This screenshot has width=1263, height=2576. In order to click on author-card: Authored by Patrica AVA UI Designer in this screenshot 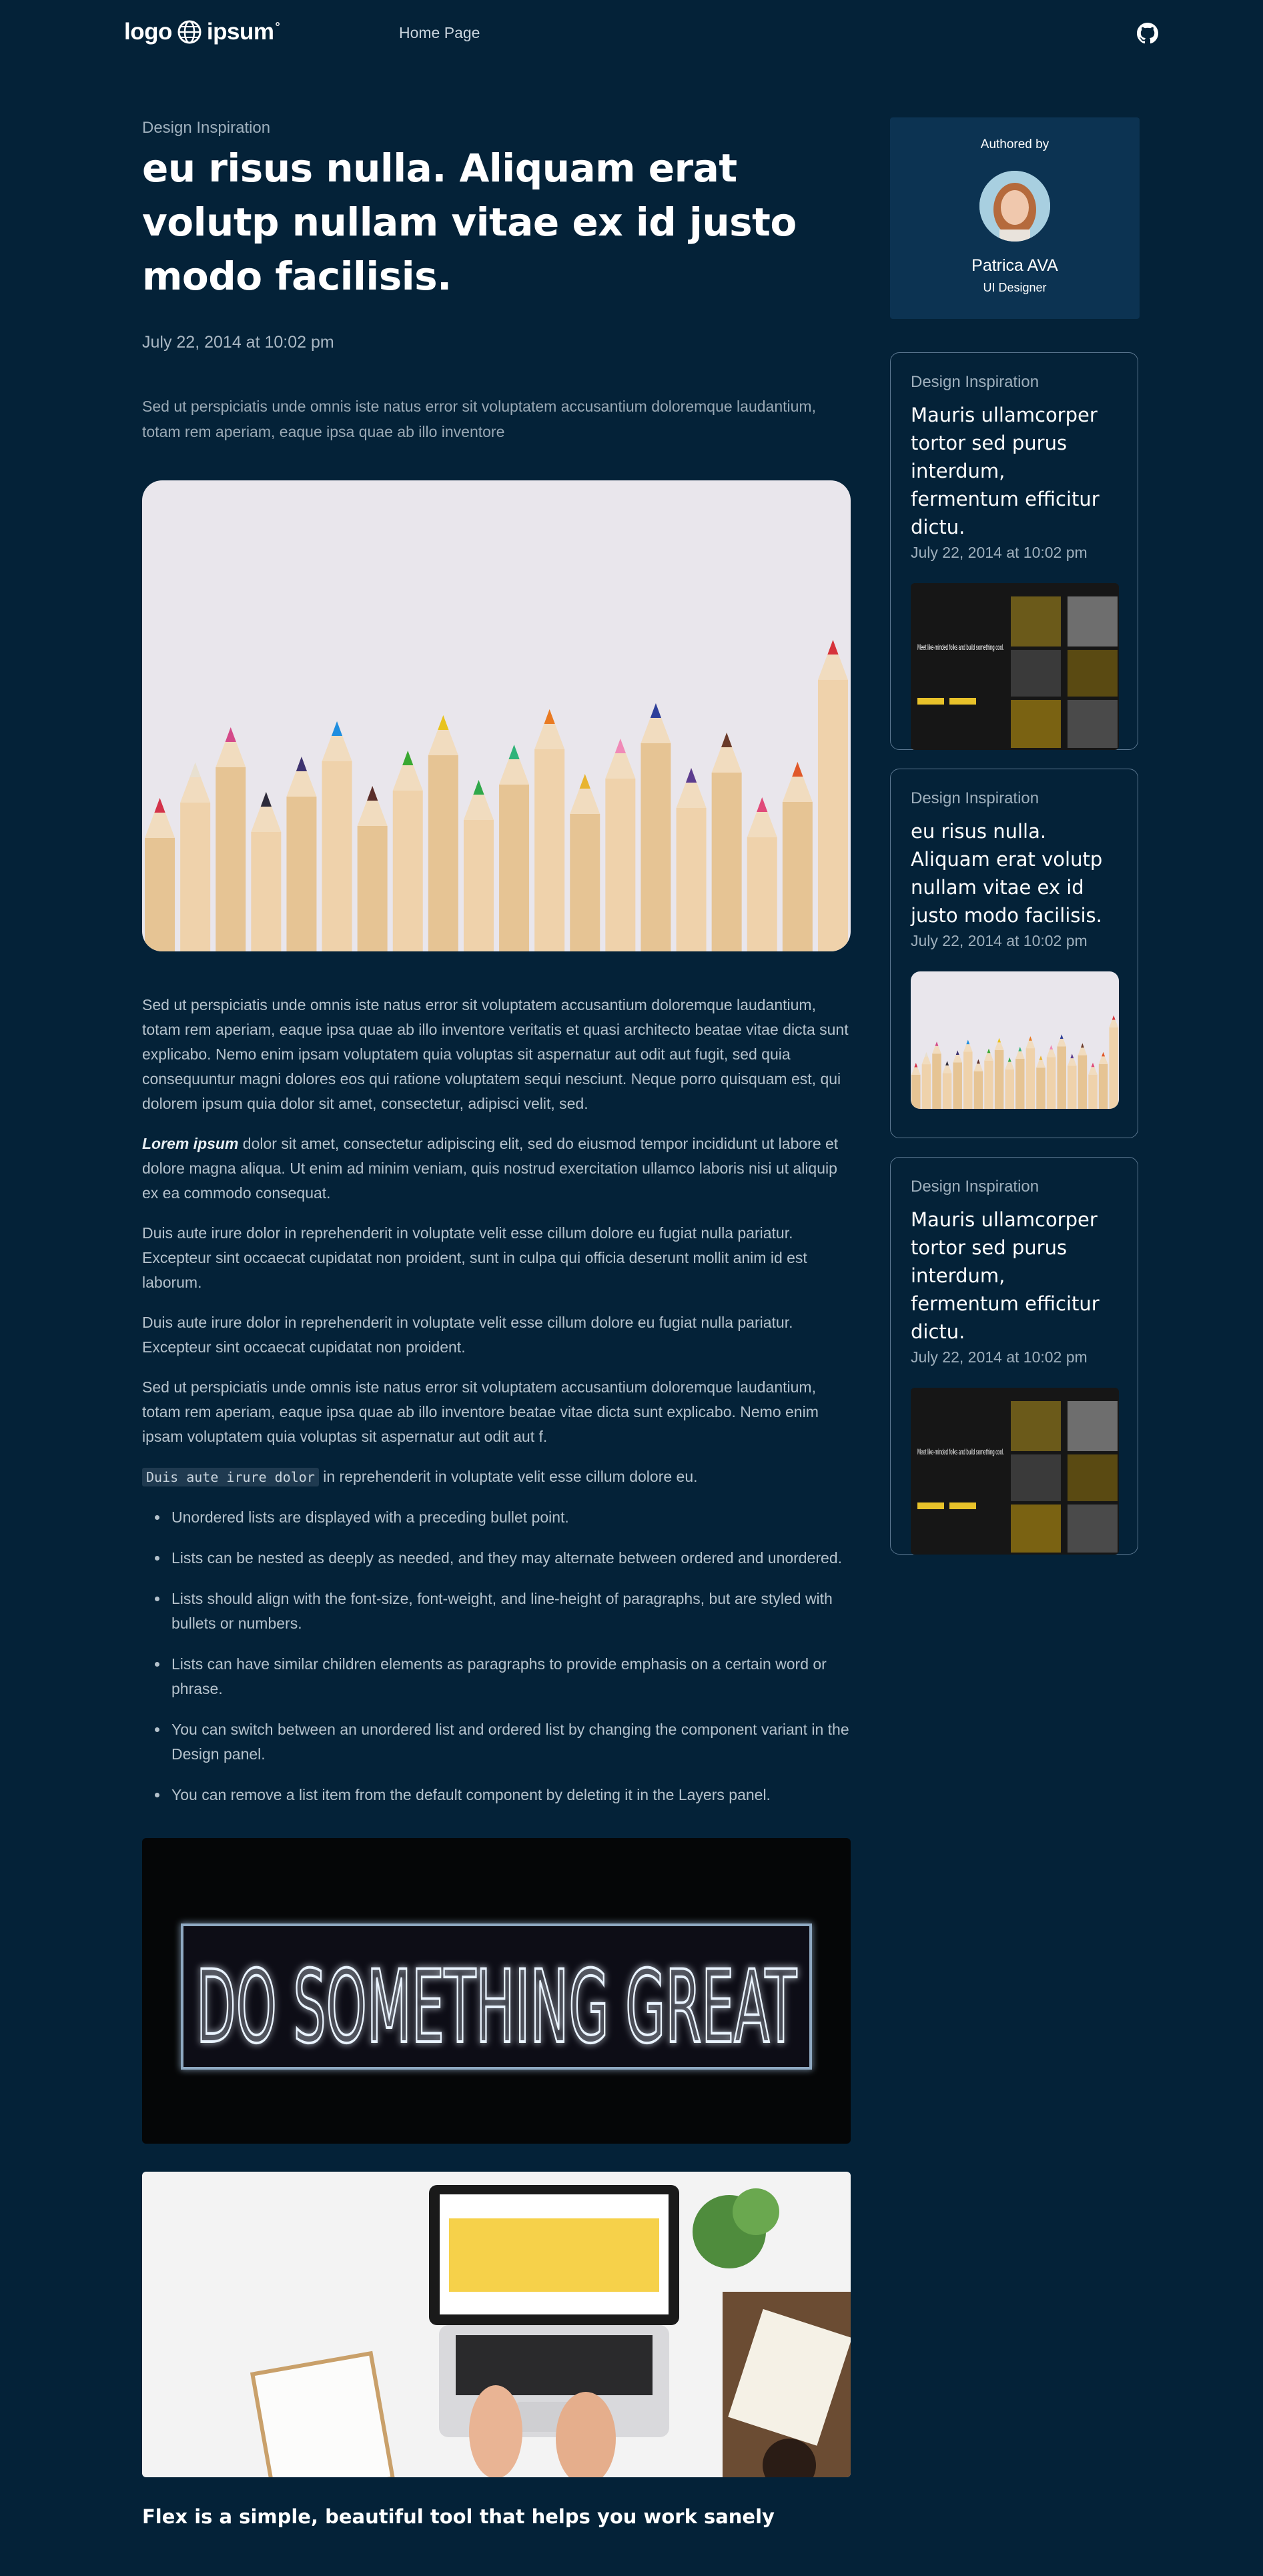, I will do `click(1015, 218)`.